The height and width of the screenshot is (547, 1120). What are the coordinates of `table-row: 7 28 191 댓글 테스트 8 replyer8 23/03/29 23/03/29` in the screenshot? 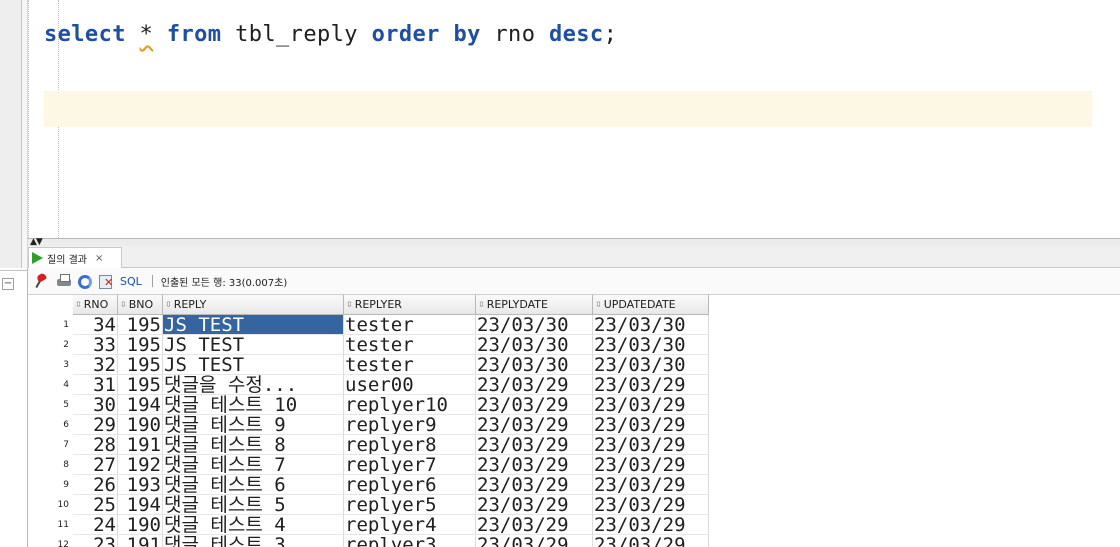 It's located at (368, 445).